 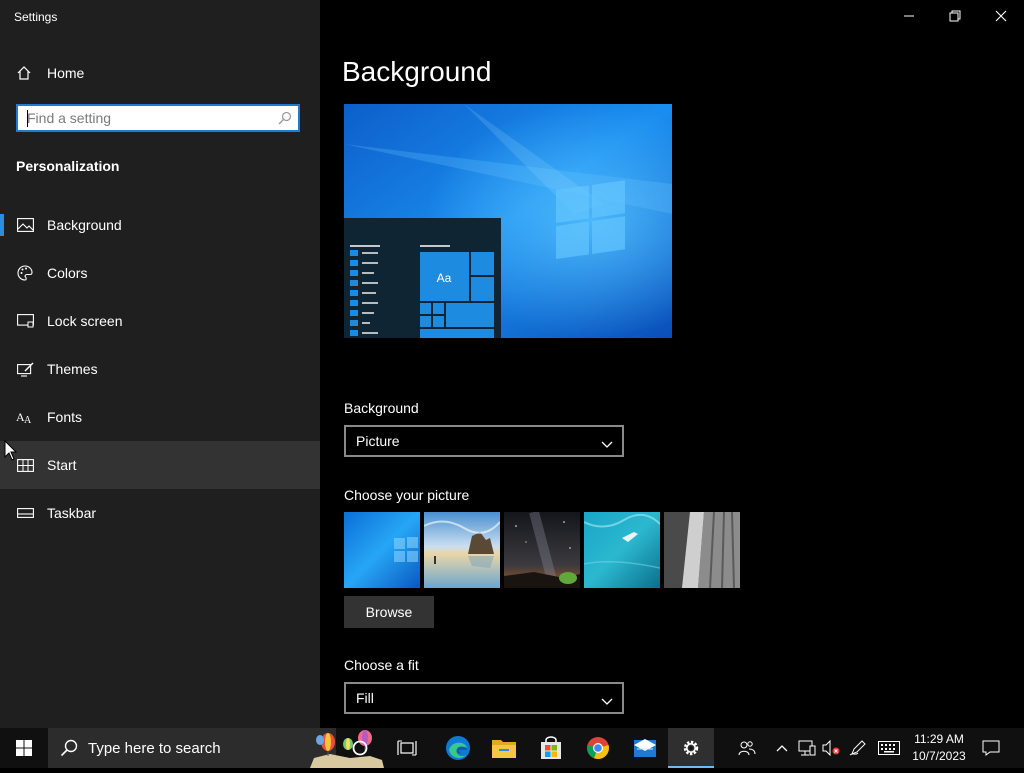 I want to click on notification-icon, so click(x=991, y=748).